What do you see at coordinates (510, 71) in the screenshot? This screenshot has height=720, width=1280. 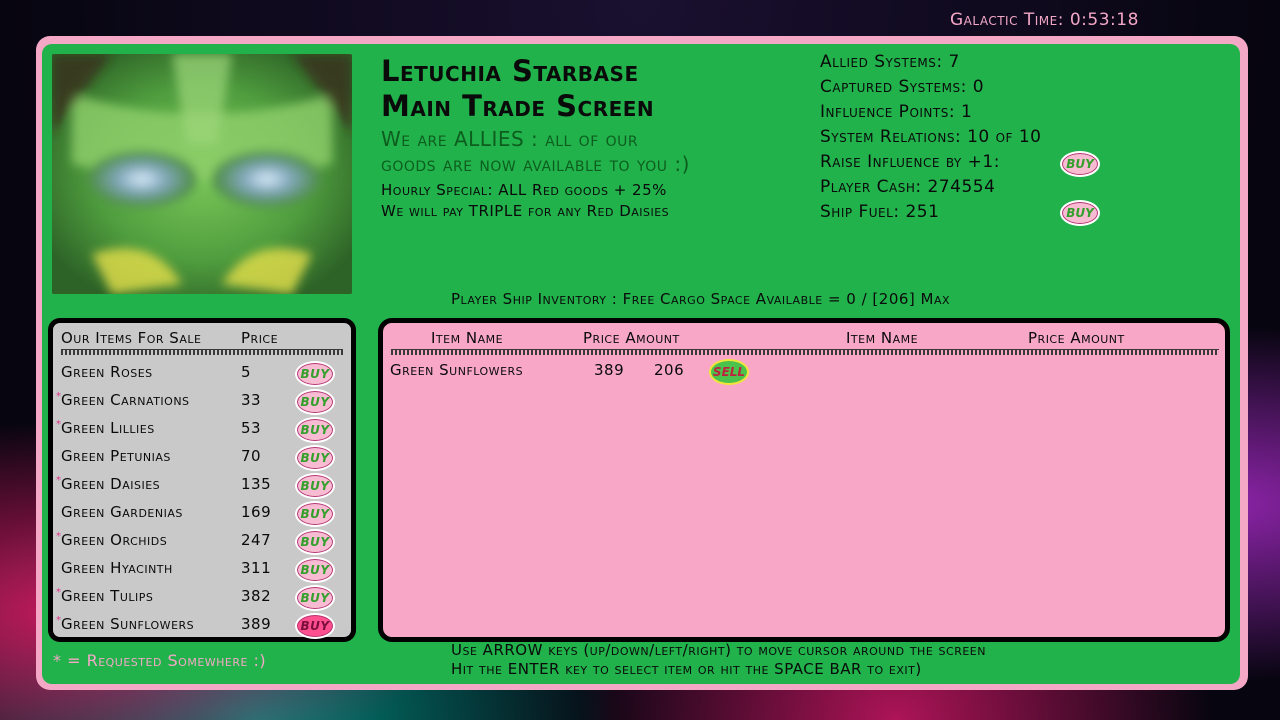 I see `station-title-line1: Letuchia Starbase` at bounding box center [510, 71].